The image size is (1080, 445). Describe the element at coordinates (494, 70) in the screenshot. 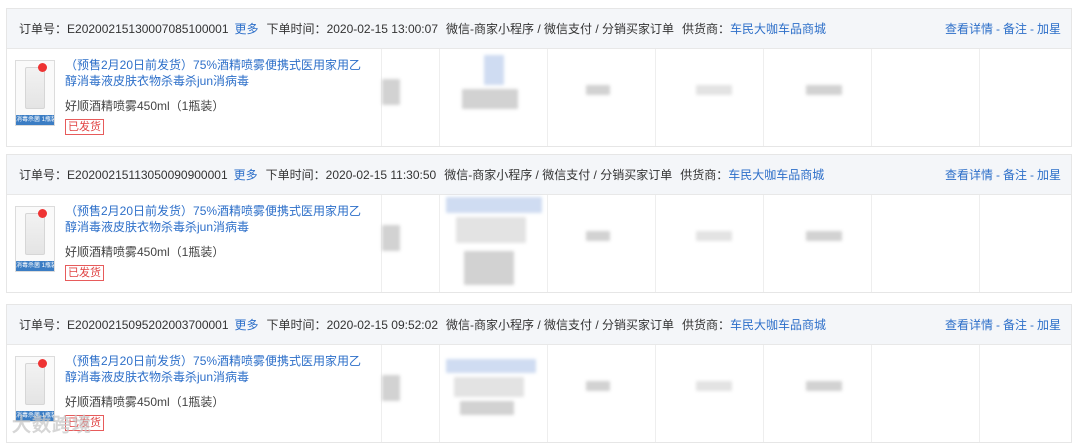

I see `blurred-avatar` at that location.